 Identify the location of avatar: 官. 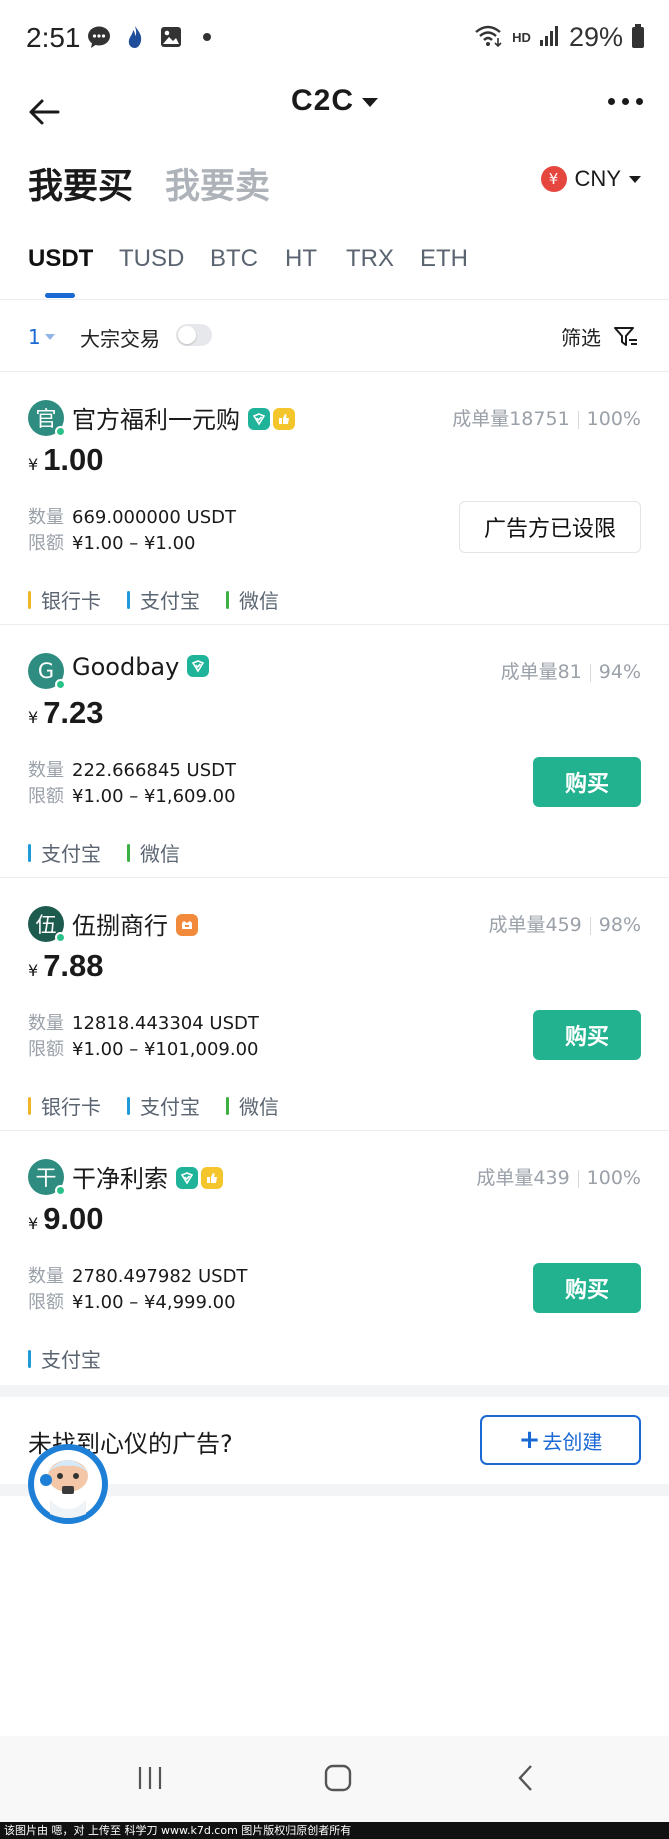
(47, 418).